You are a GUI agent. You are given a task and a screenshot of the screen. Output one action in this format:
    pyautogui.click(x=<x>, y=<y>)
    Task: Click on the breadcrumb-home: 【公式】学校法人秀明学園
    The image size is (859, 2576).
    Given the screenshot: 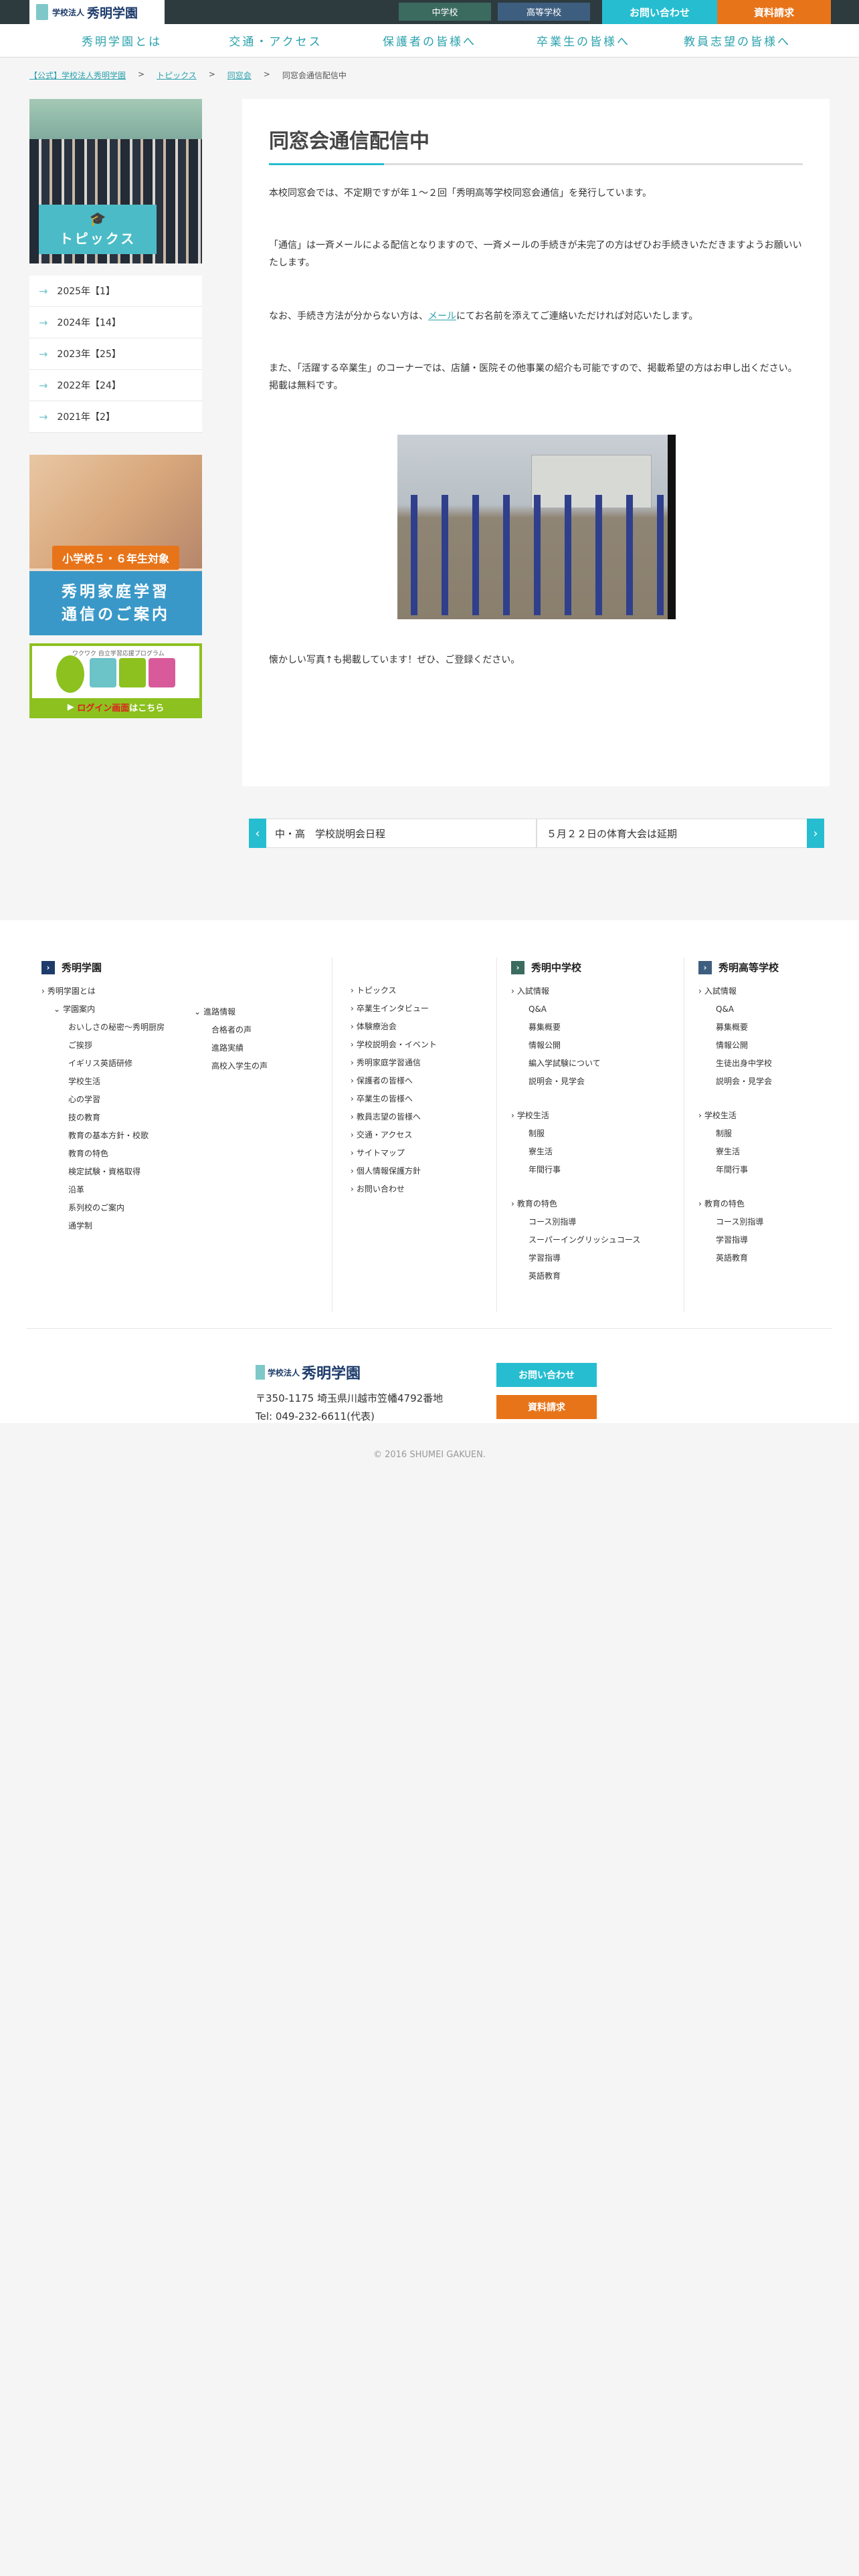 What is the action you would take?
    pyautogui.click(x=77, y=75)
    